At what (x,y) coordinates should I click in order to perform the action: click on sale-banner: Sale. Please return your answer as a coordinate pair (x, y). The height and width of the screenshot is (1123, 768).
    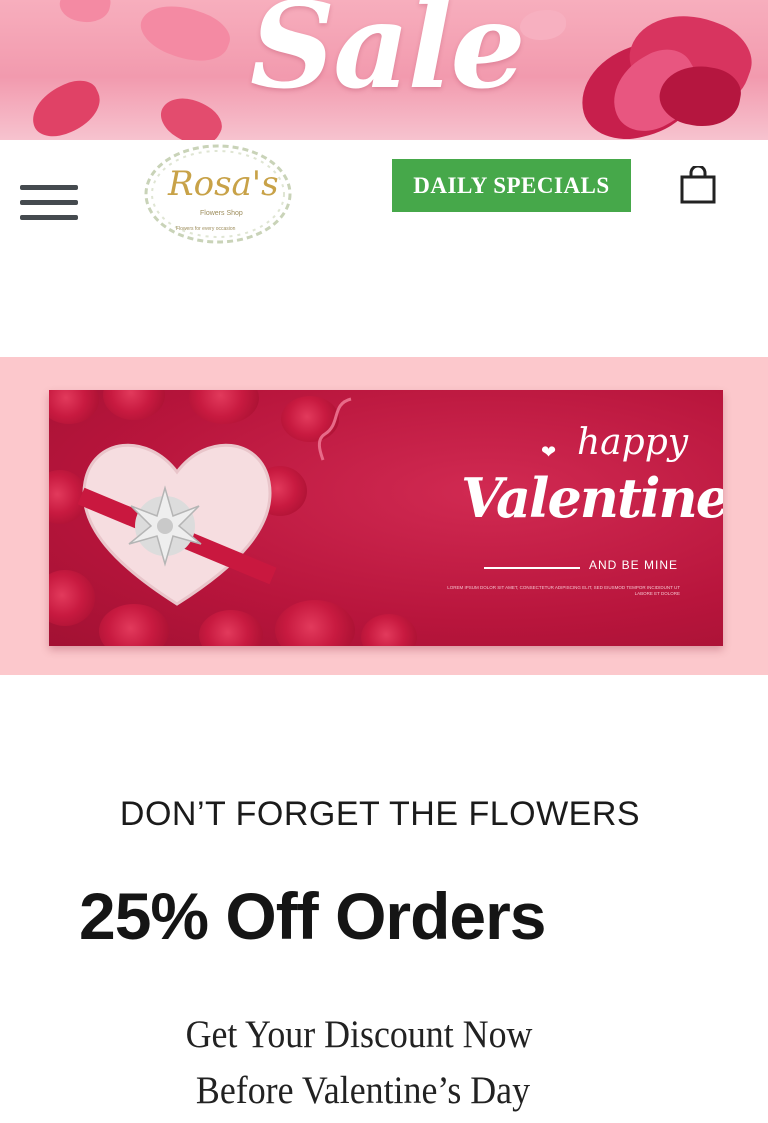
    Looking at the image, I should click on (384, 70).